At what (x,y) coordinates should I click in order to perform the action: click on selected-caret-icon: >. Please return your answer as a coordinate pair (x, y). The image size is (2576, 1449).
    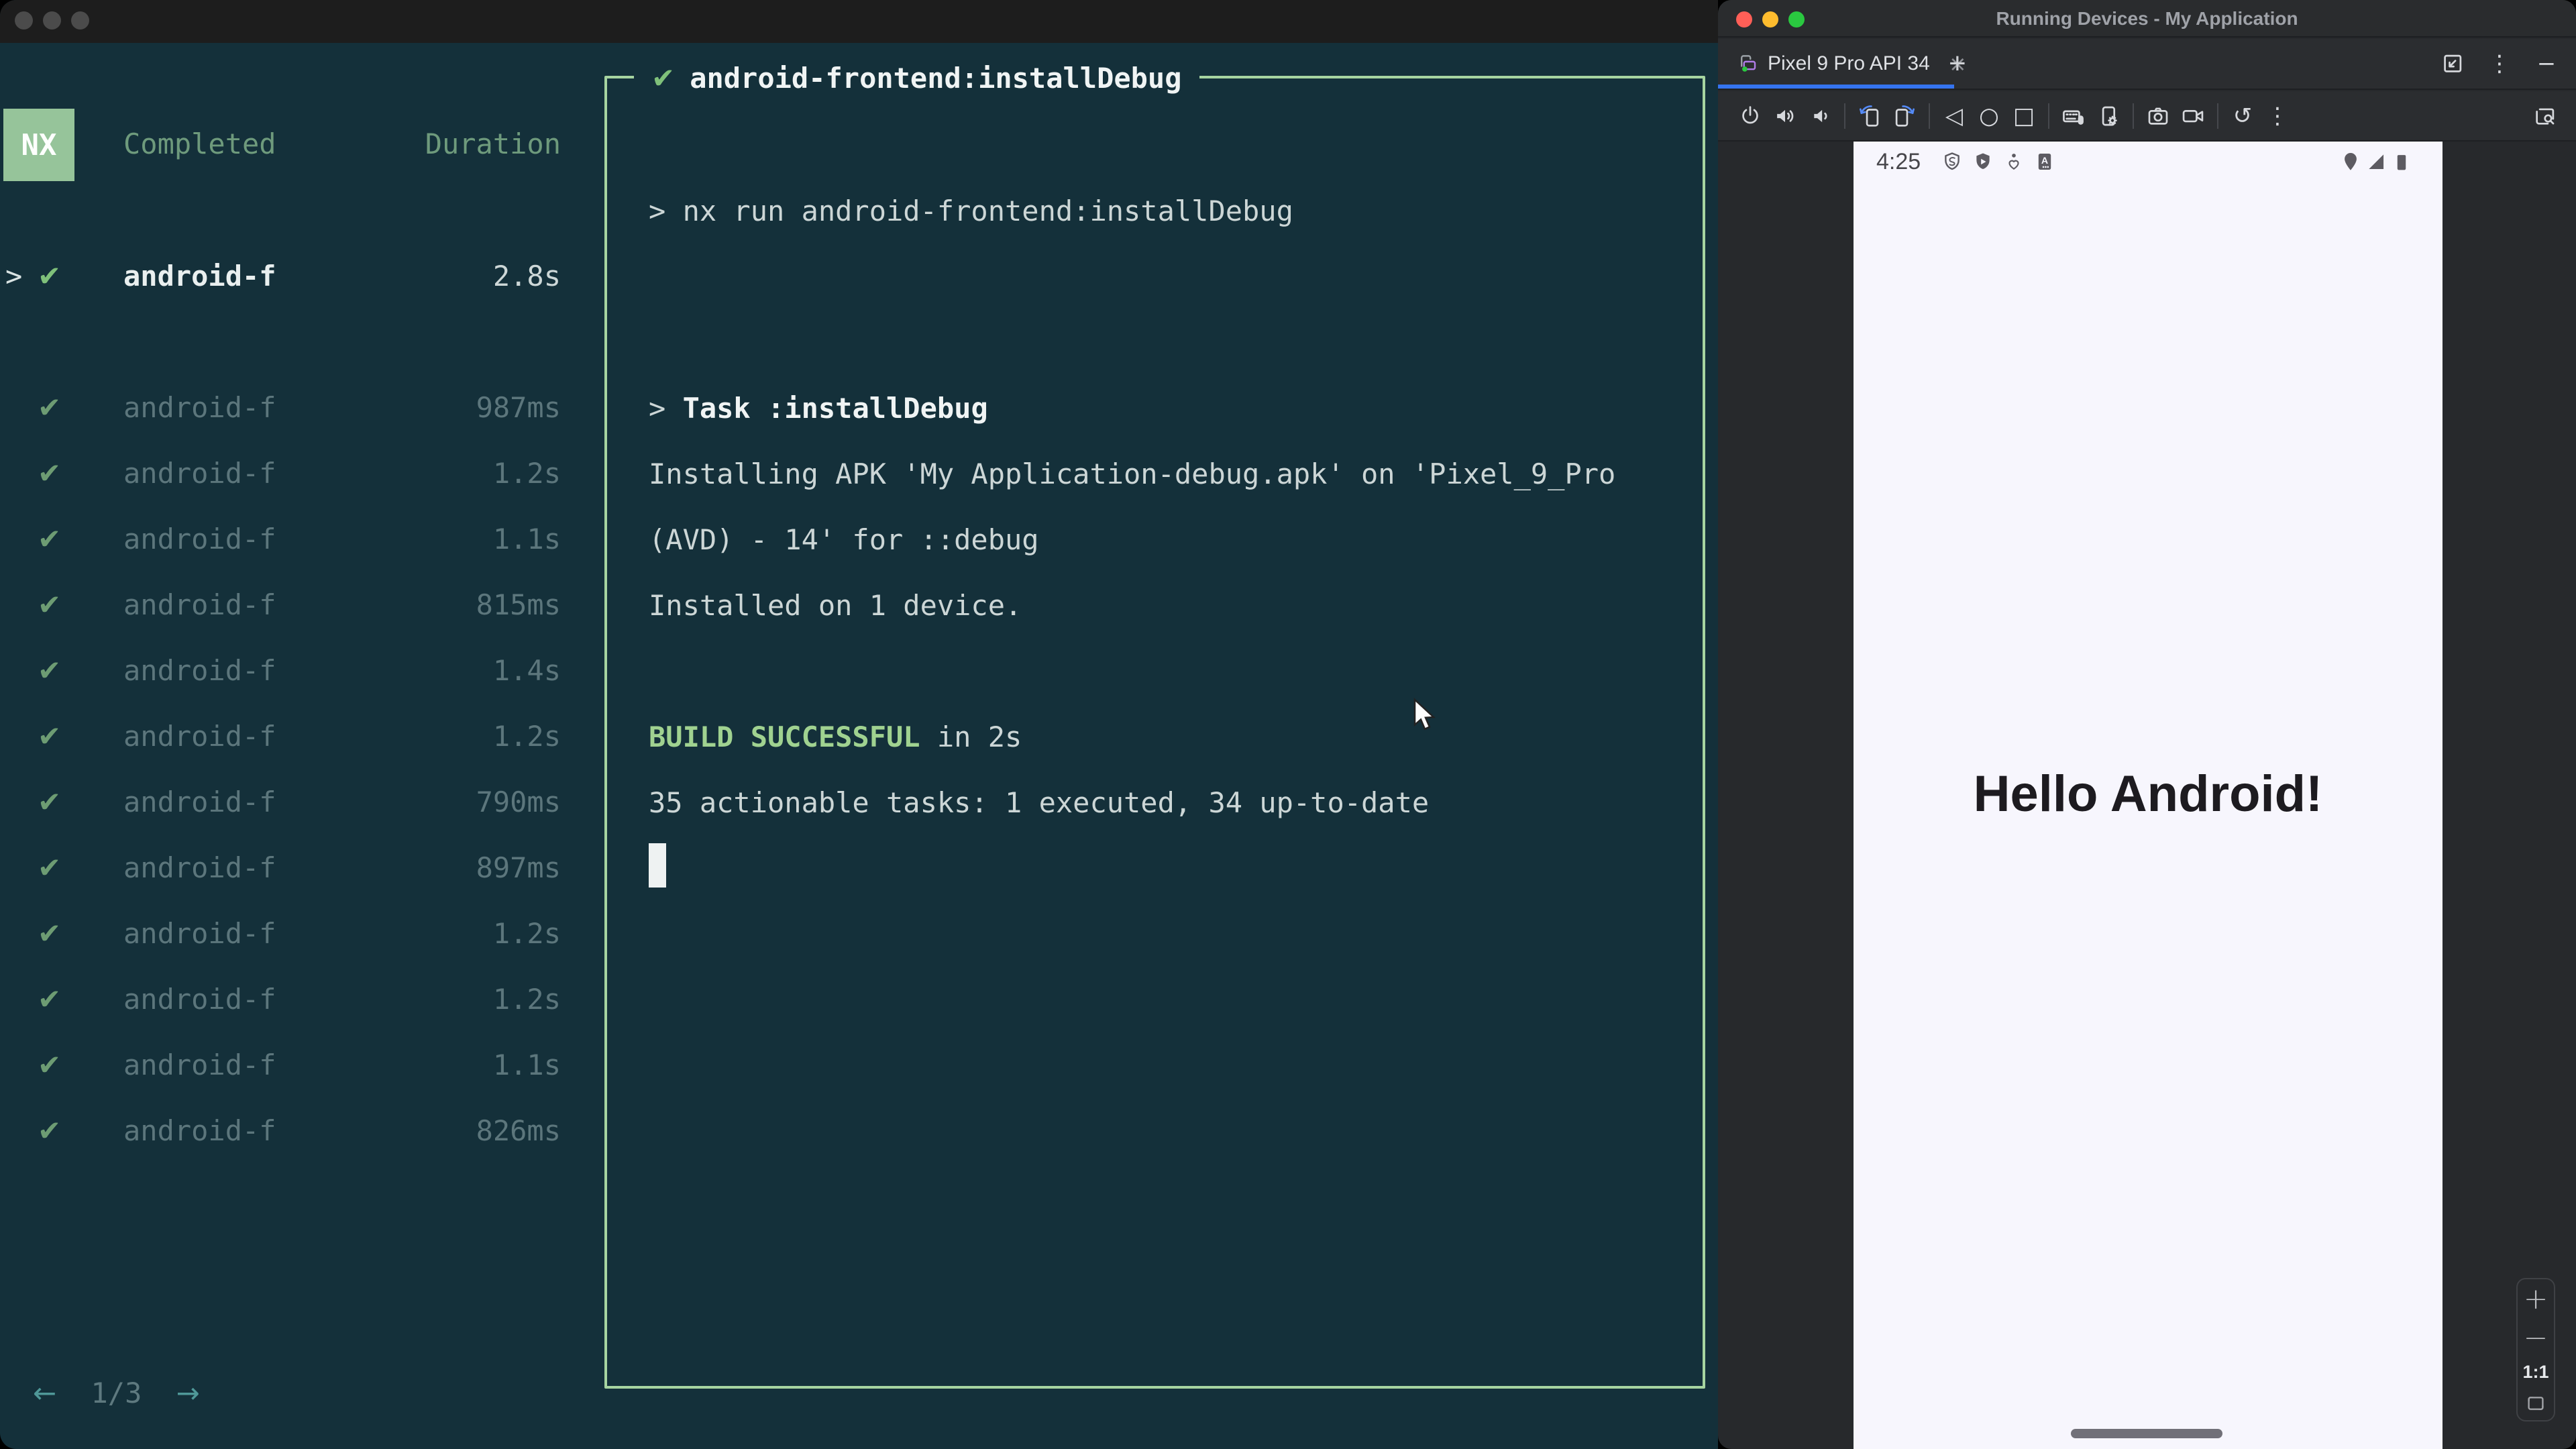
    Looking at the image, I should click on (14, 276).